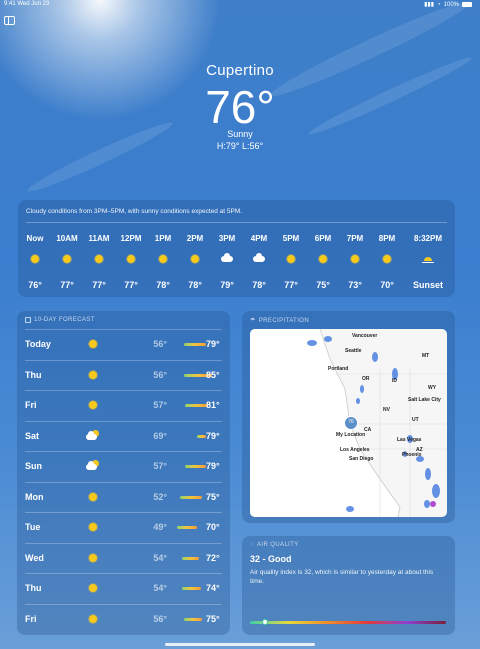  I want to click on forecast-row: Sat 69° 79°, so click(123, 435).